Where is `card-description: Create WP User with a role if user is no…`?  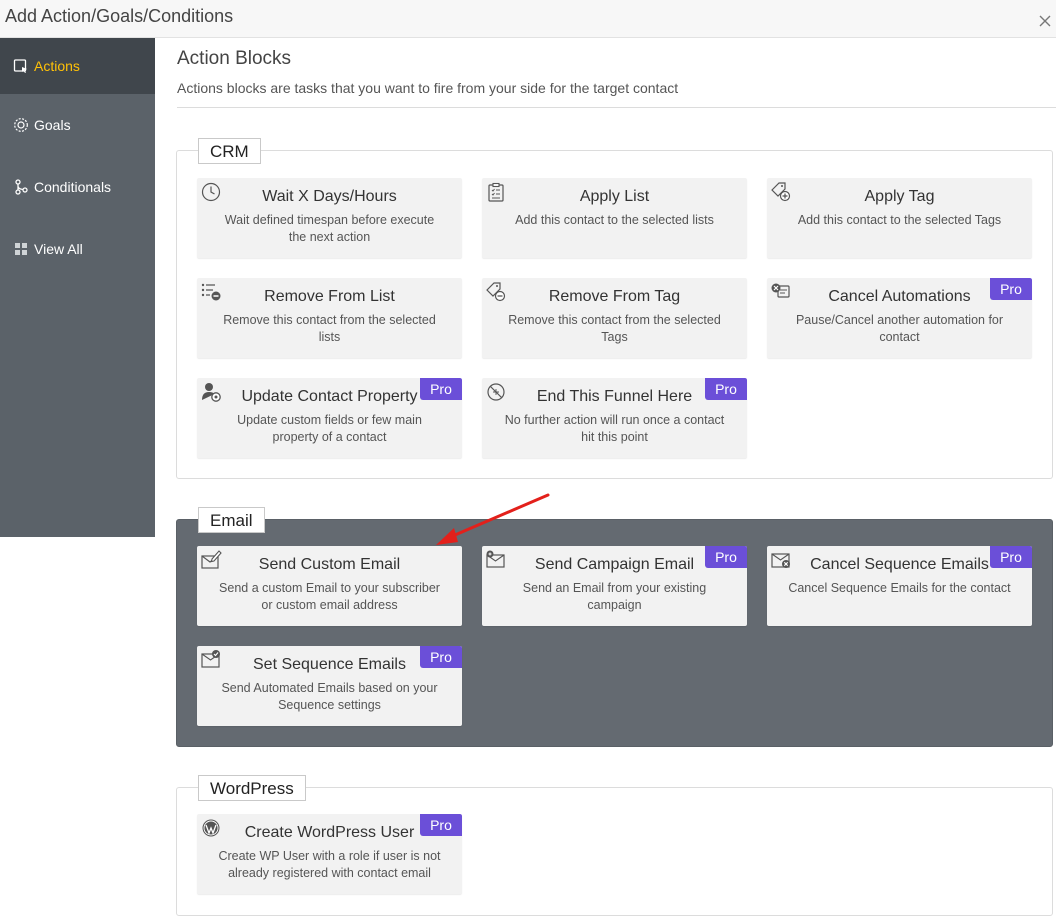 card-description: Create WP User with a role if user is no… is located at coordinates (329, 864).